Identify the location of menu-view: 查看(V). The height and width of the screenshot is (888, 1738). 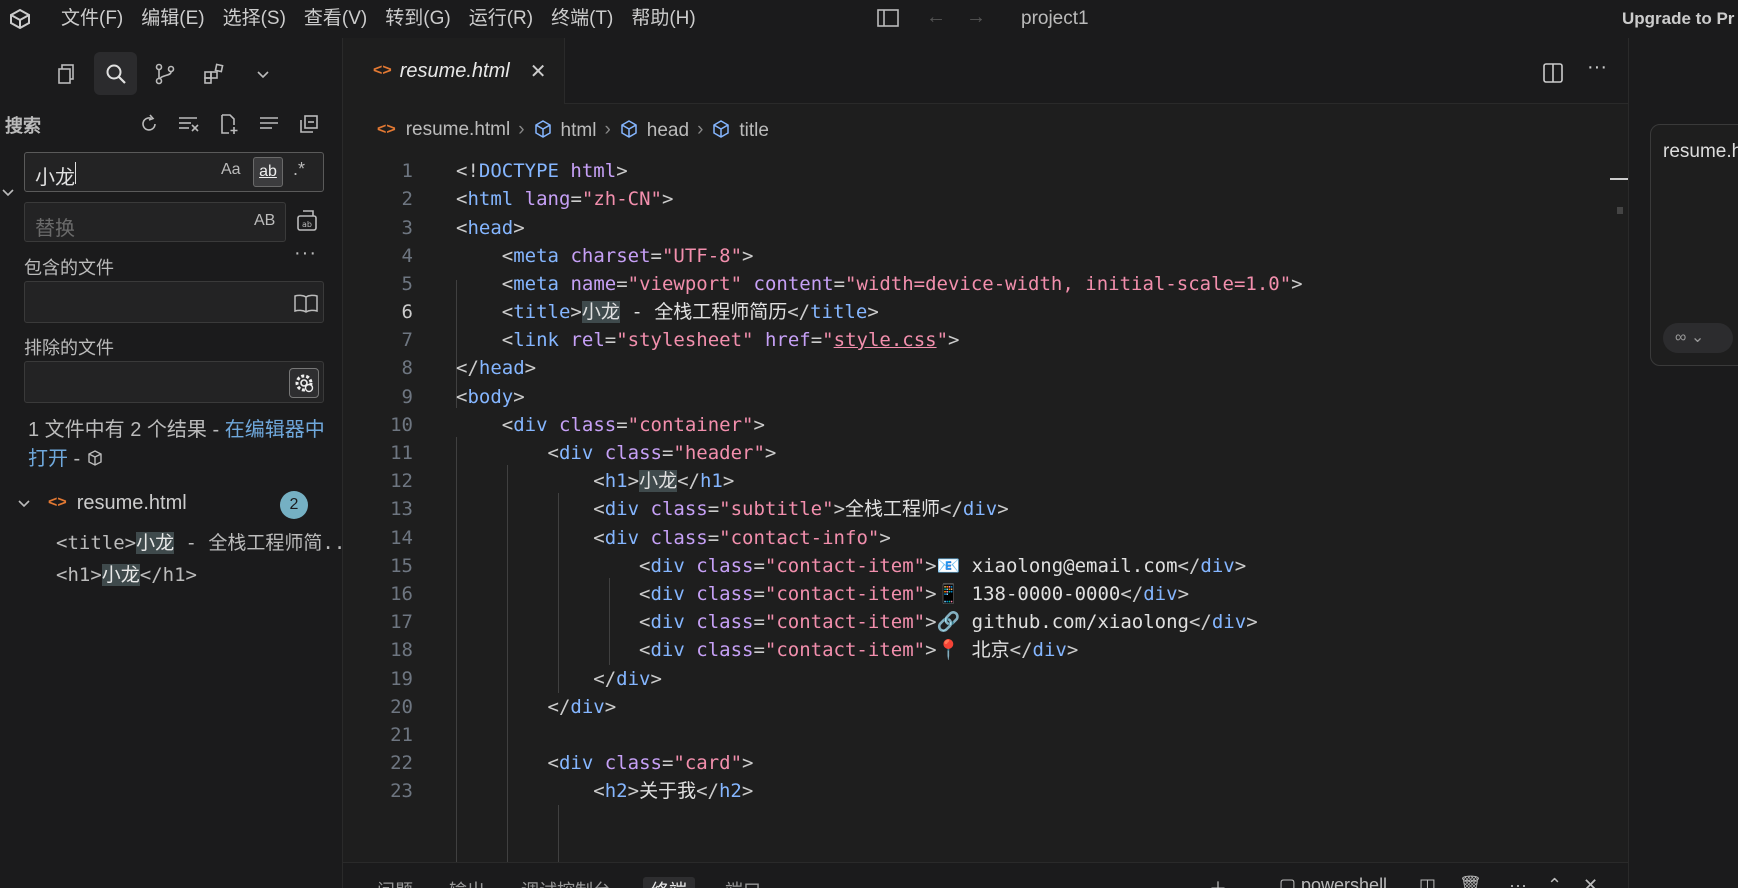
(335, 19).